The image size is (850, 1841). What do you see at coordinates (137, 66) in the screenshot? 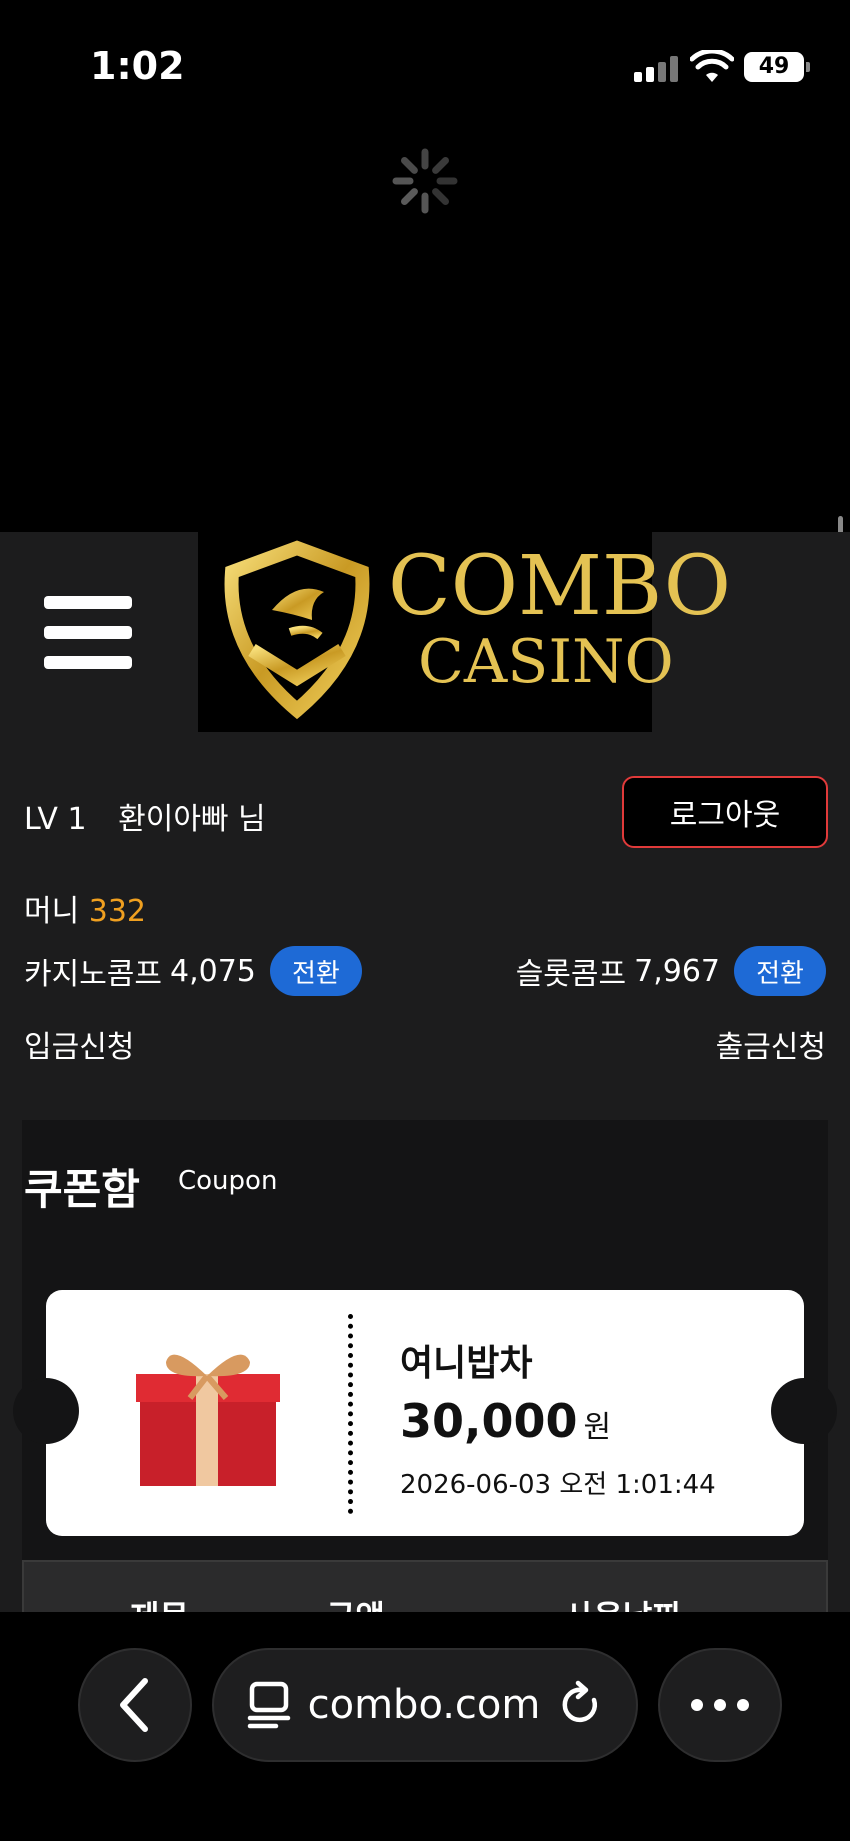
I see `status-time: 1:02` at bounding box center [137, 66].